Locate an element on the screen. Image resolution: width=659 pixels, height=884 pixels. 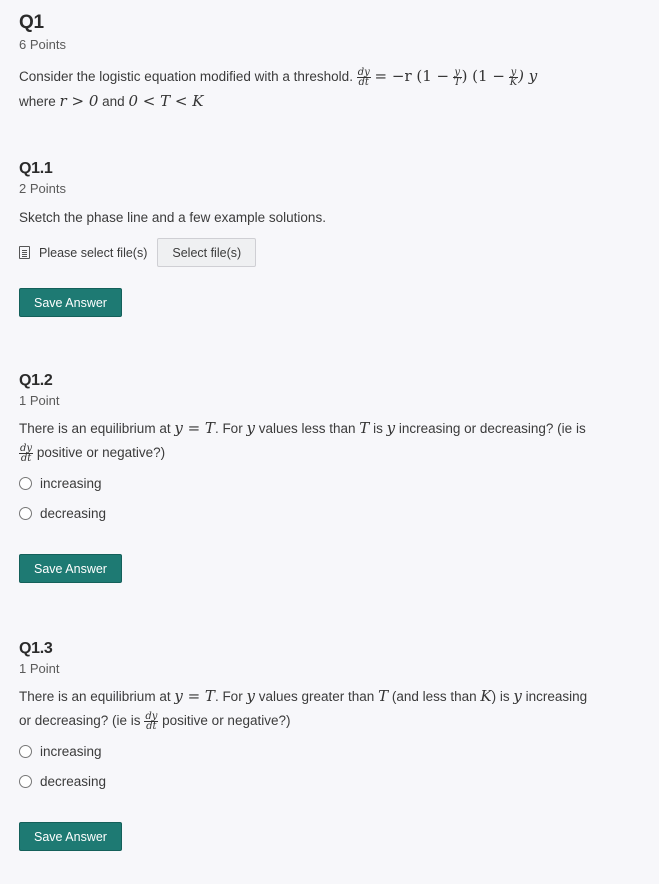
condition-T-K: 0 < T < K is located at coordinates (166, 101).